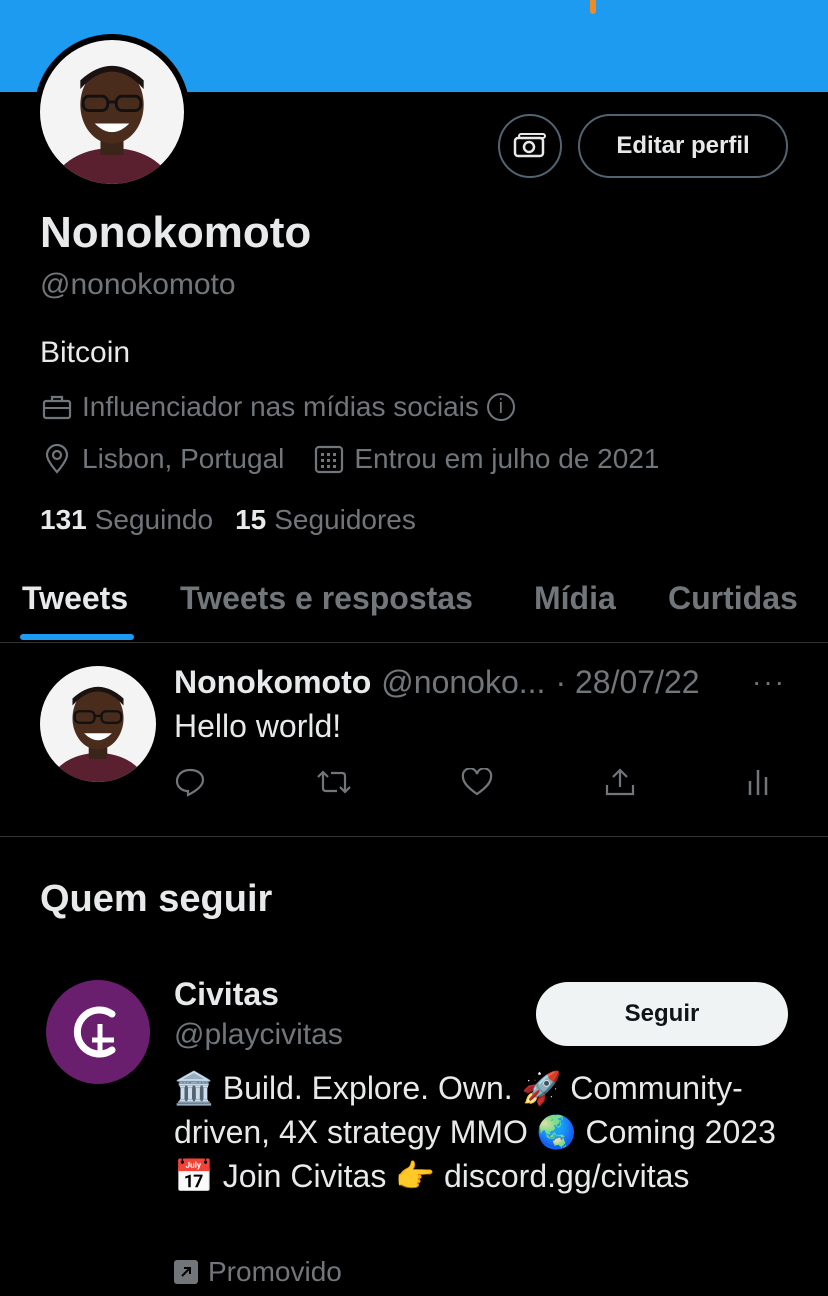  I want to click on promoted-account-avatar, so click(98, 1032).